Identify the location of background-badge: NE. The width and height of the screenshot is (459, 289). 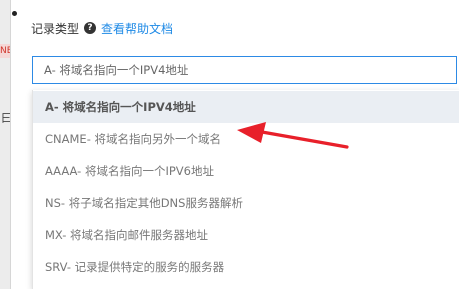
(5, 51).